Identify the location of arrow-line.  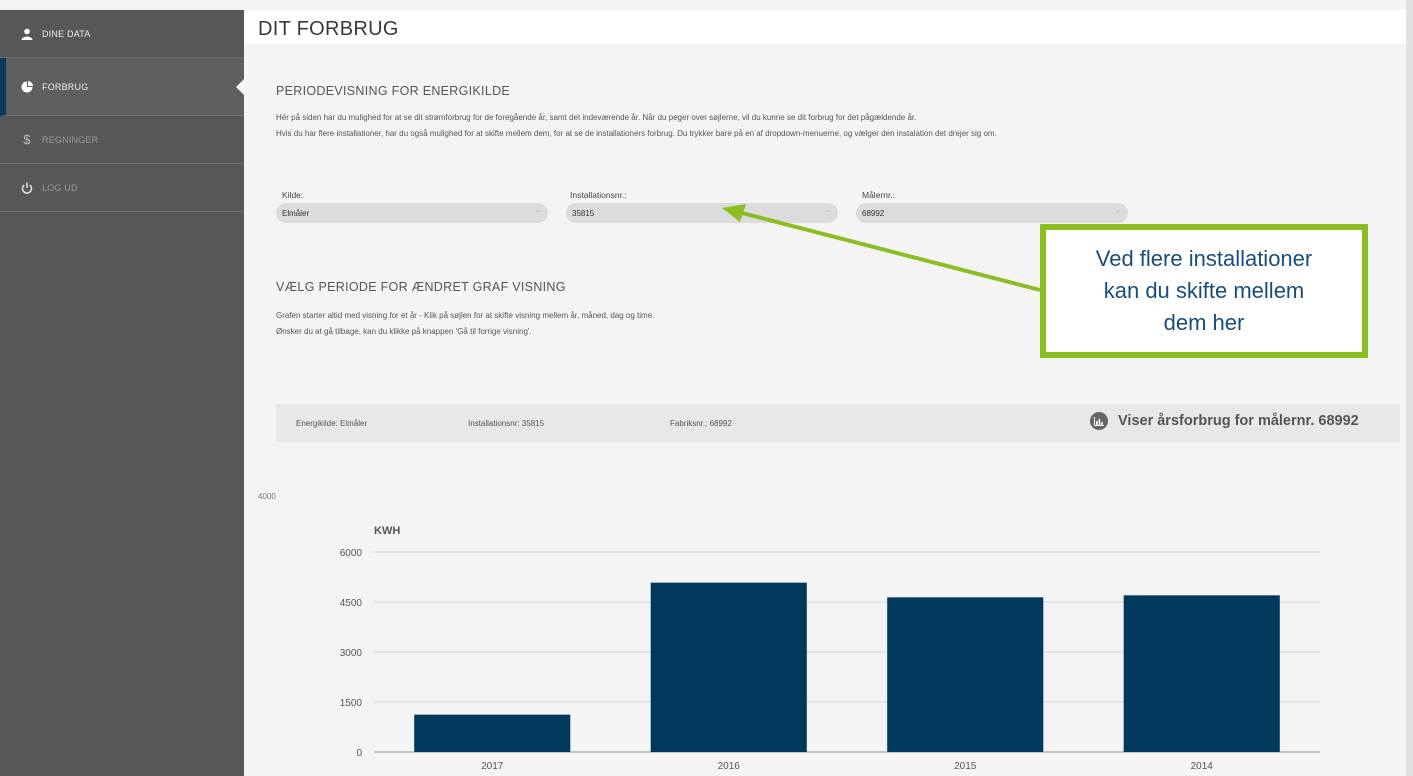
(891, 251).